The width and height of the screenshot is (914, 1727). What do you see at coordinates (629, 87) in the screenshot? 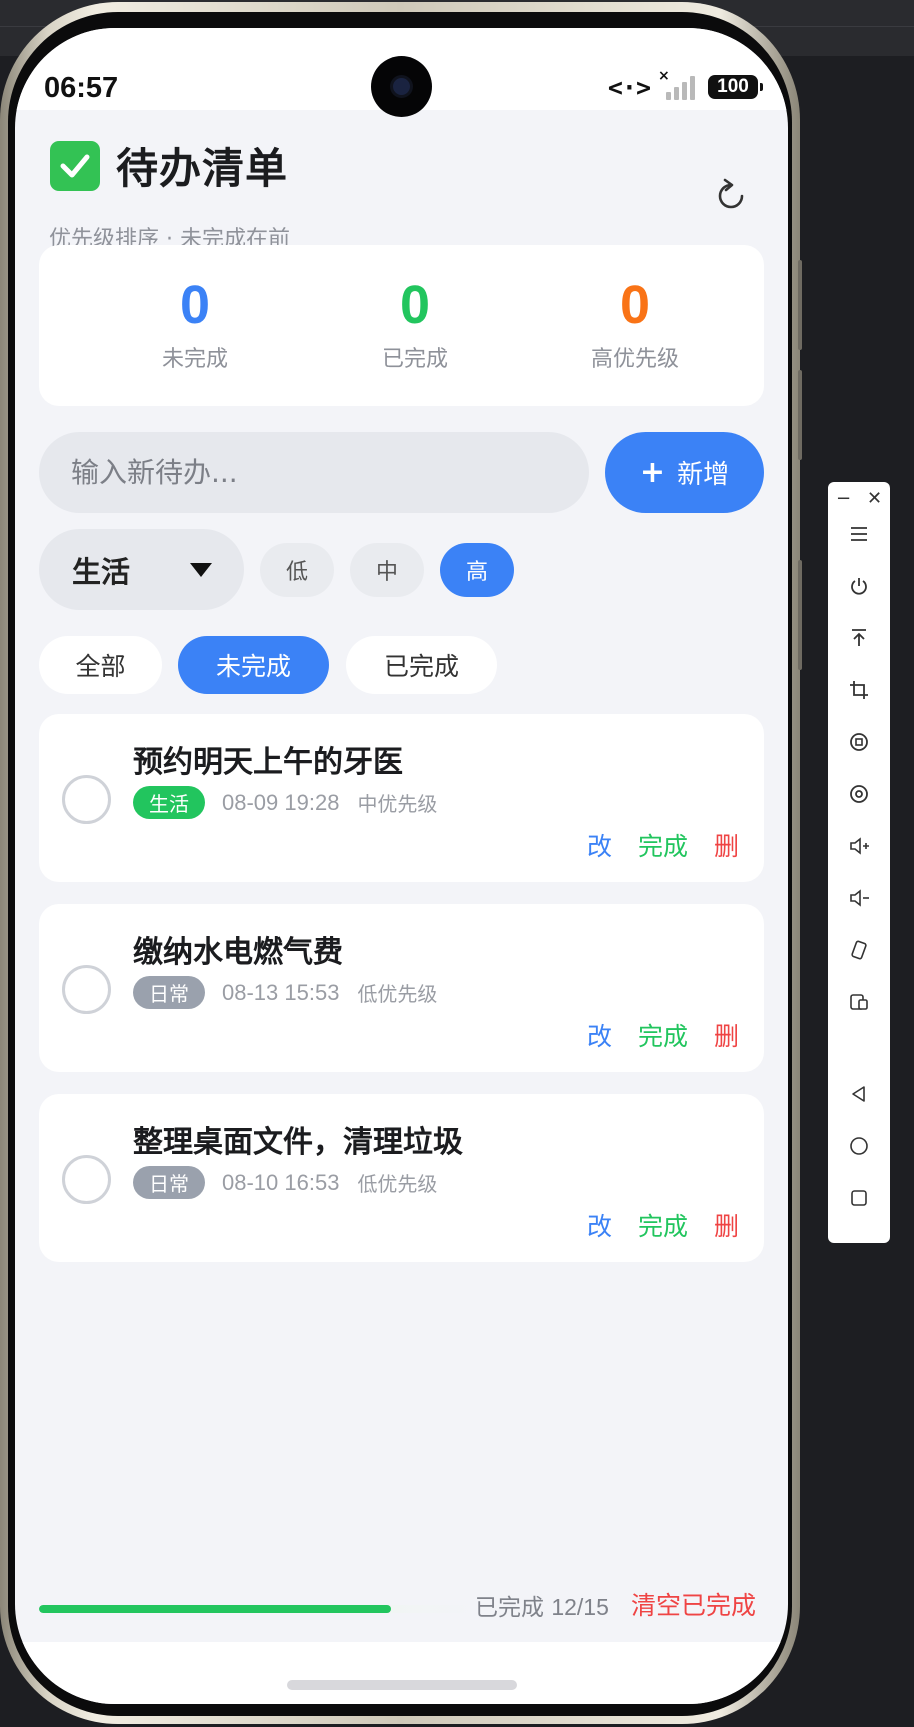
I see `data-transfer-icon: <·>` at bounding box center [629, 87].